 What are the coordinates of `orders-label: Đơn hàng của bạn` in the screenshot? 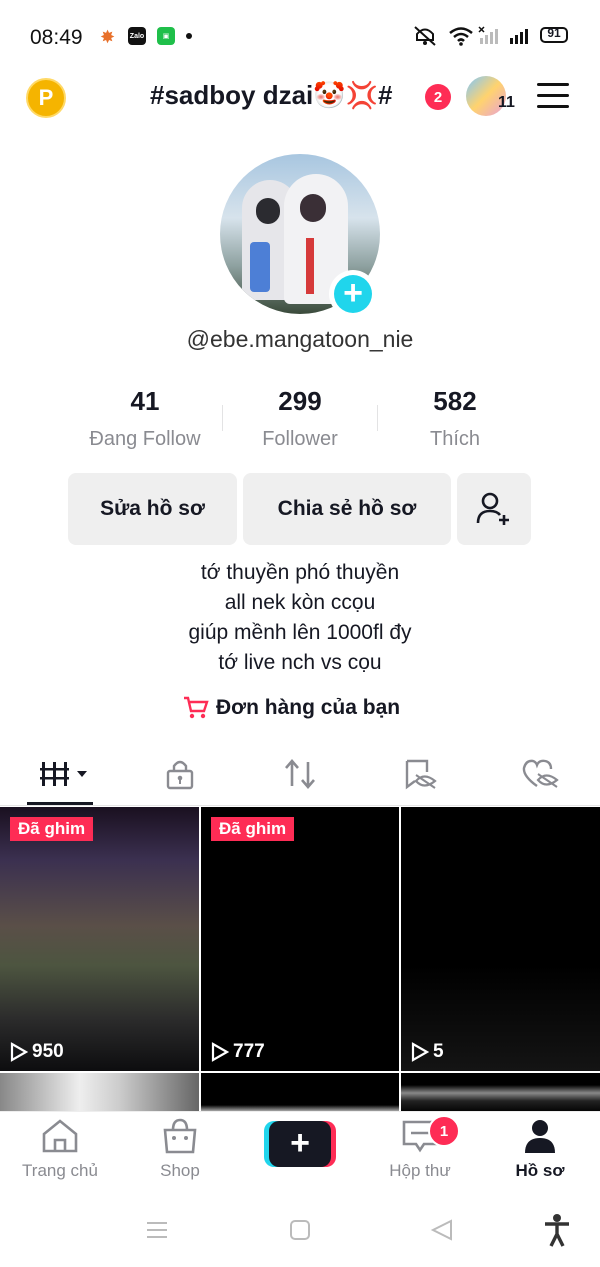 It's located at (308, 707).